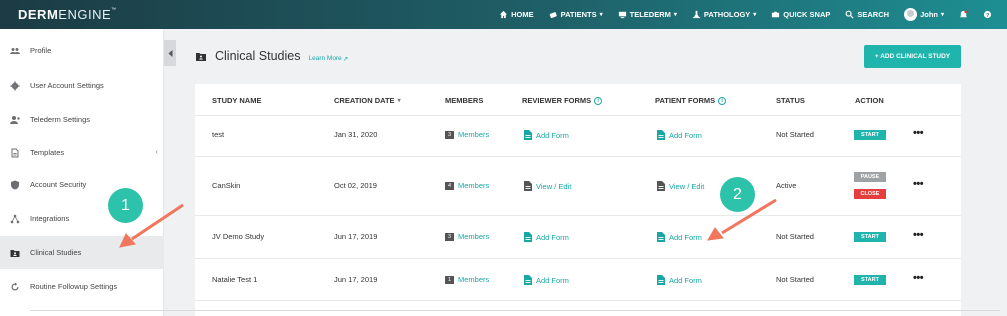 This screenshot has width=1007, height=316. Describe the element at coordinates (82, 50) in the screenshot. I see `sidebar-item-profile: Profile` at that location.